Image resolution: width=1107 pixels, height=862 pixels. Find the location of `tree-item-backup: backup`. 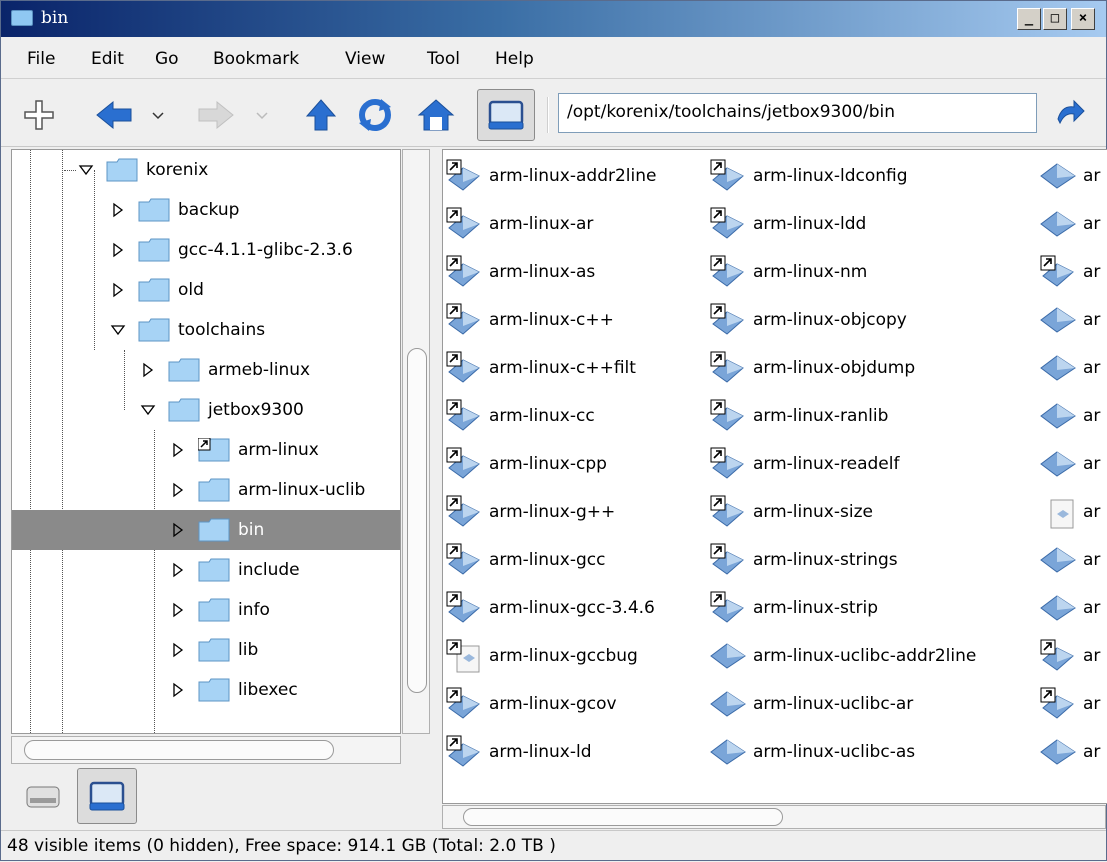

tree-item-backup: backup is located at coordinates (206, 210).